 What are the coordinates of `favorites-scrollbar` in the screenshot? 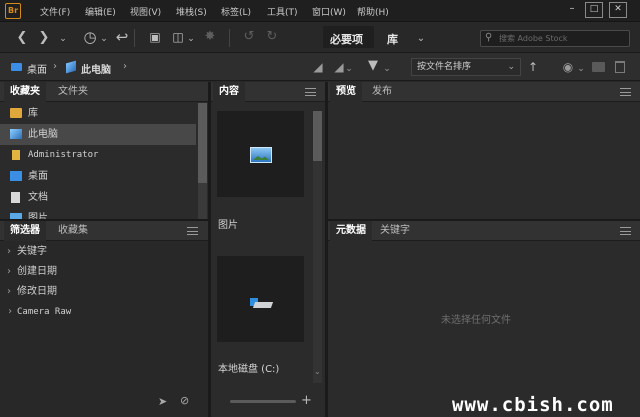 It's located at (202, 161).